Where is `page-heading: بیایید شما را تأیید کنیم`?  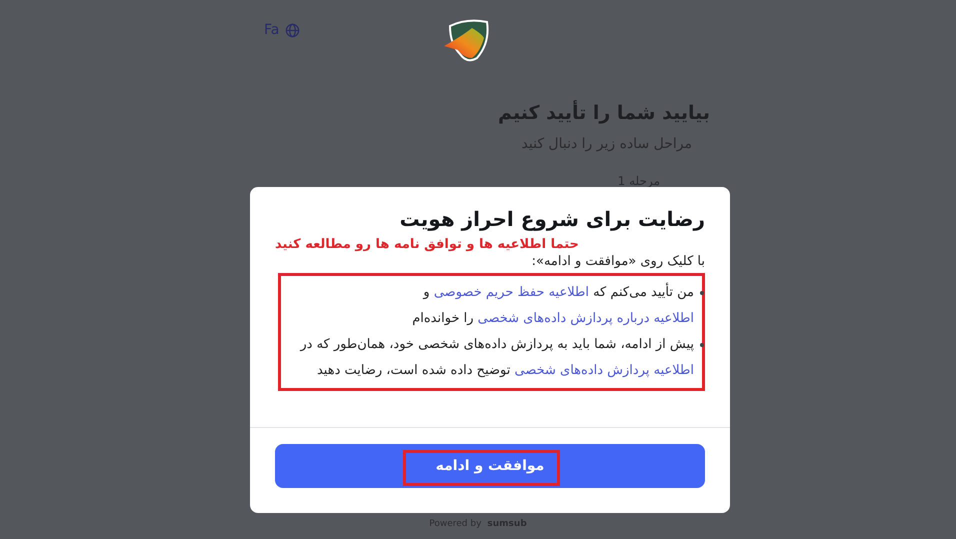
page-heading: بیایید شما را تأیید کنیم is located at coordinates (604, 113).